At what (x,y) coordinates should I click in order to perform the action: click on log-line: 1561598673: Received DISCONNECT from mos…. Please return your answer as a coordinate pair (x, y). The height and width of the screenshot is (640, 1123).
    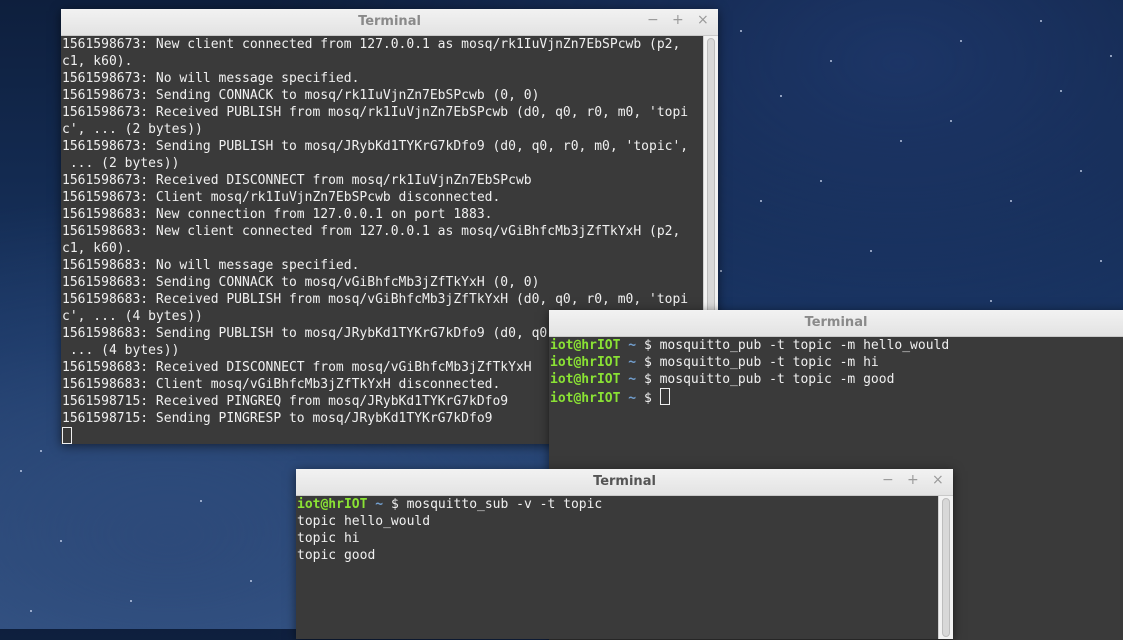
    Looking at the image, I should click on (297, 180).